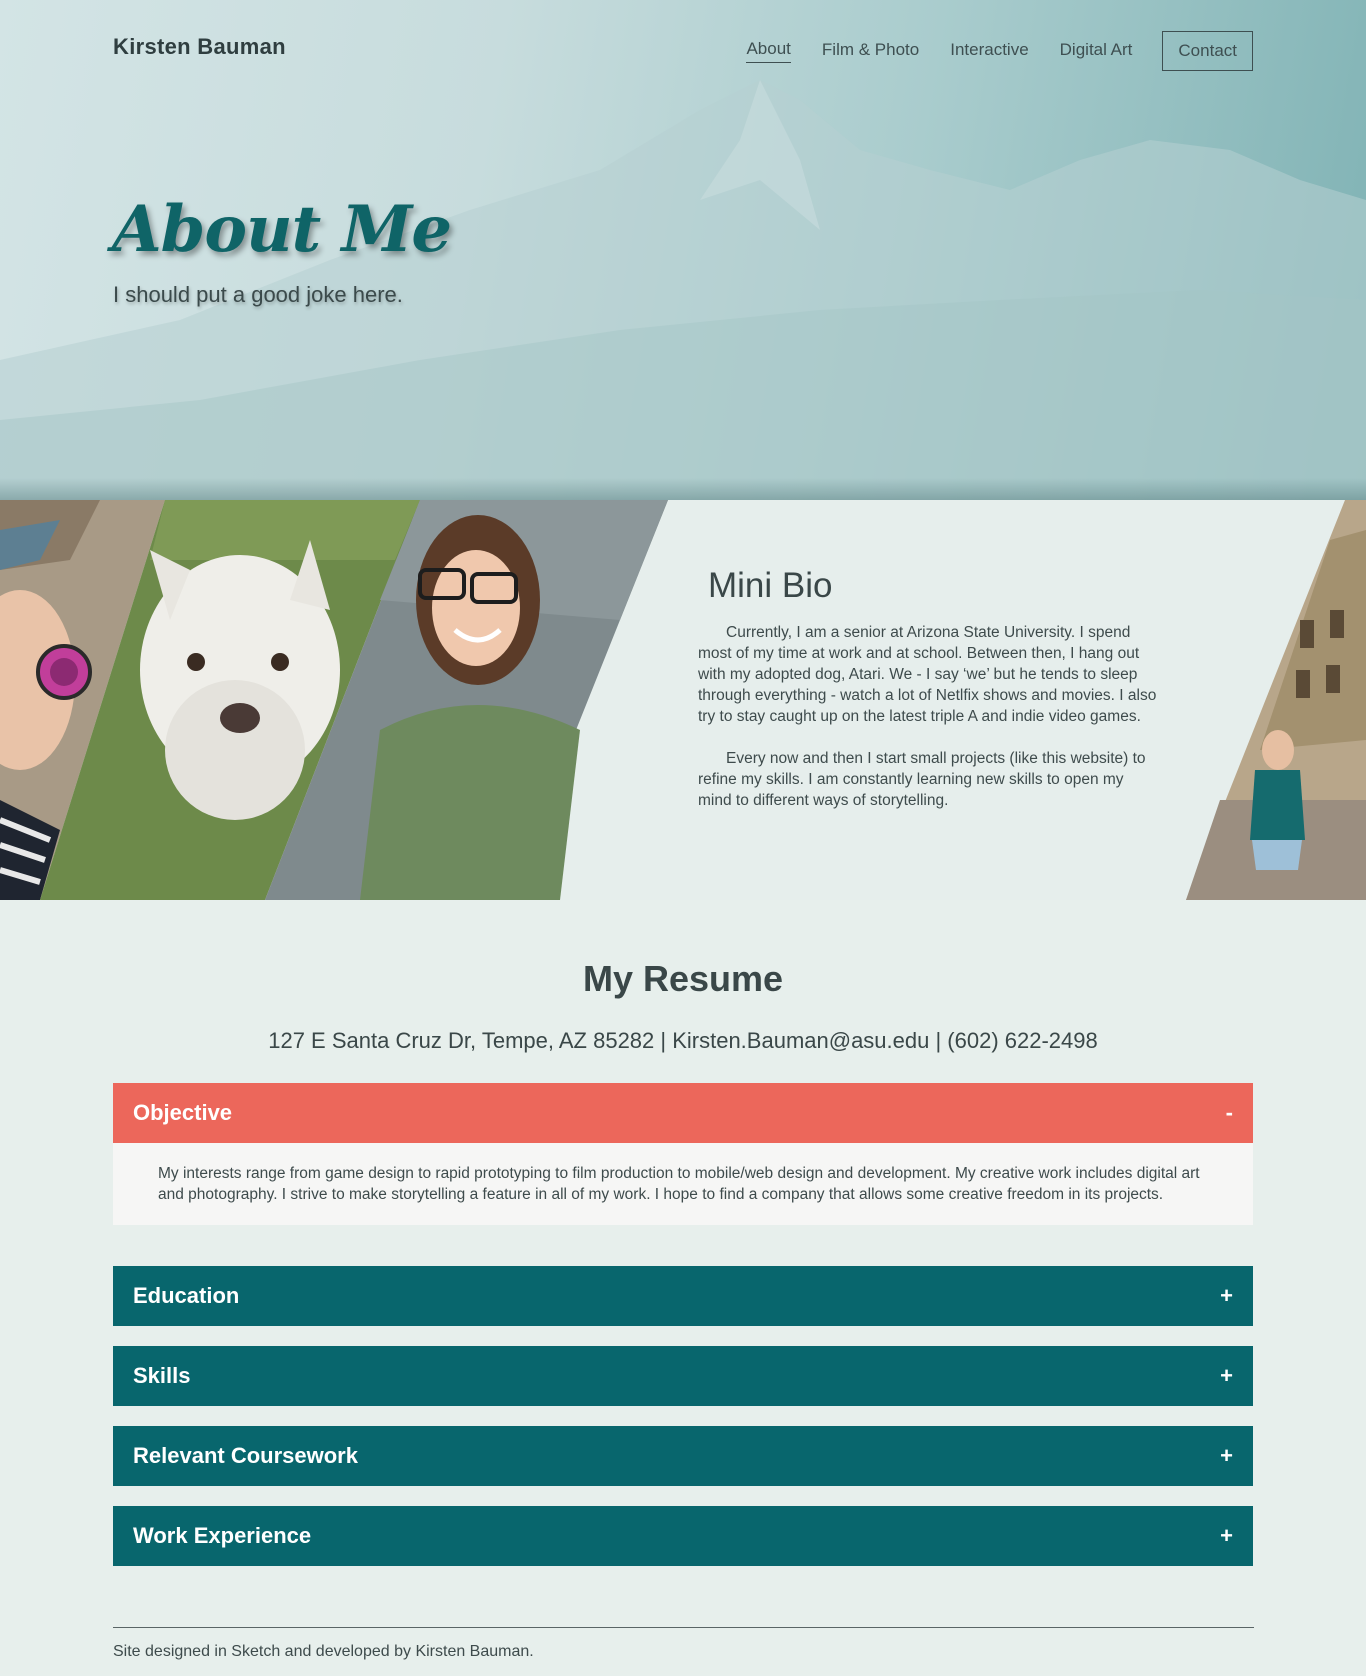 This screenshot has height=1676, width=1366. I want to click on nav-link-digital-art: Digital Art, so click(1096, 51).